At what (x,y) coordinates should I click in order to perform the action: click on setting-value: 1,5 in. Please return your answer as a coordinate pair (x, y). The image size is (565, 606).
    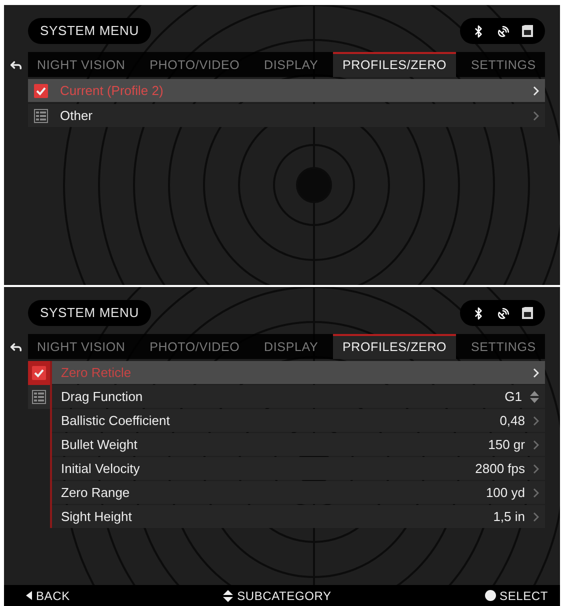
    Looking at the image, I should click on (509, 517).